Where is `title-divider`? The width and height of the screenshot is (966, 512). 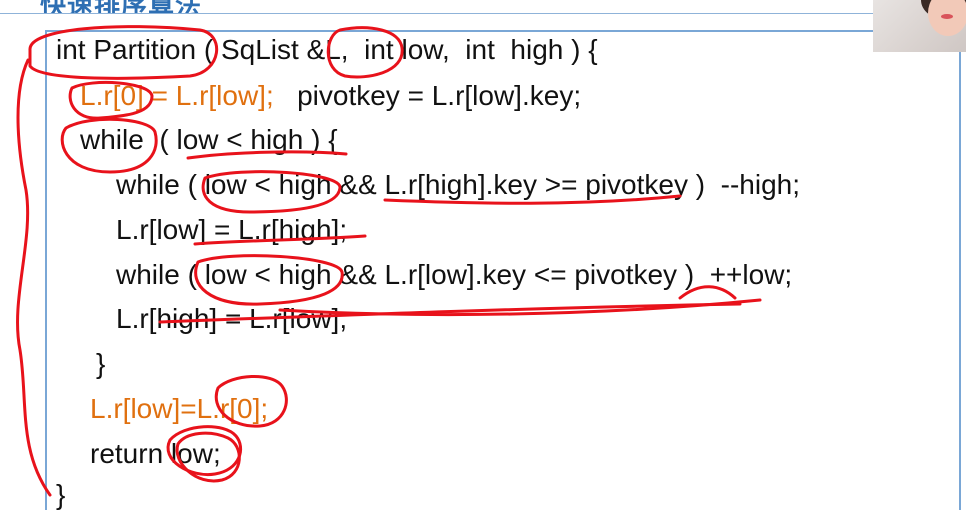
title-divider is located at coordinates (483, 13).